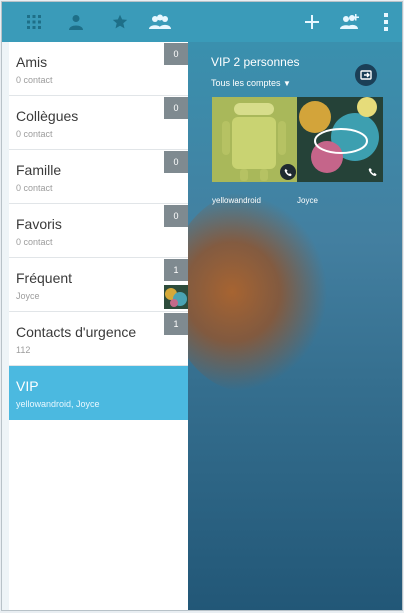 The width and height of the screenshot is (404, 613). I want to click on group-message-icon, so click(366, 75).